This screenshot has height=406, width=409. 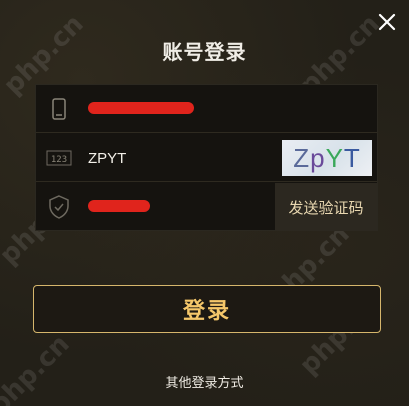 I want to click on shield-icon, so click(x=59, y=207).